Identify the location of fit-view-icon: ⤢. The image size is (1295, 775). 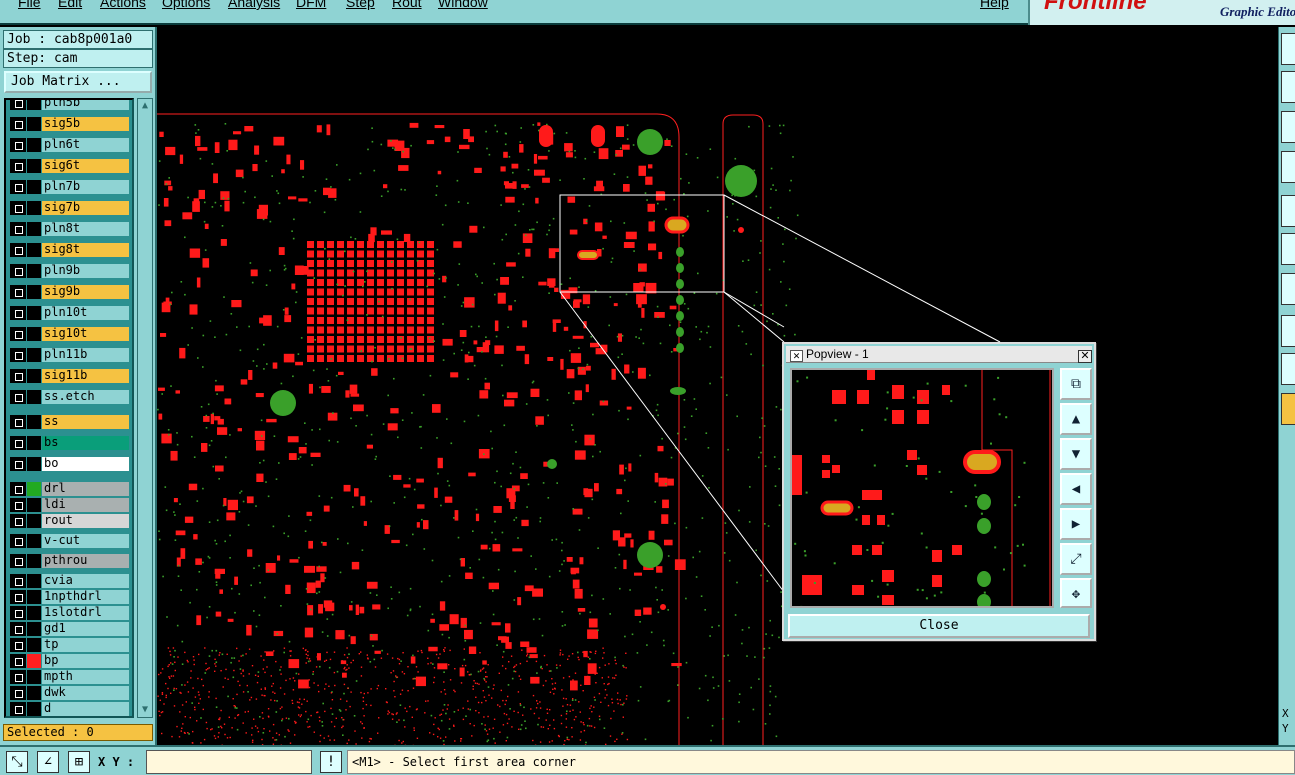
(1076, 559).